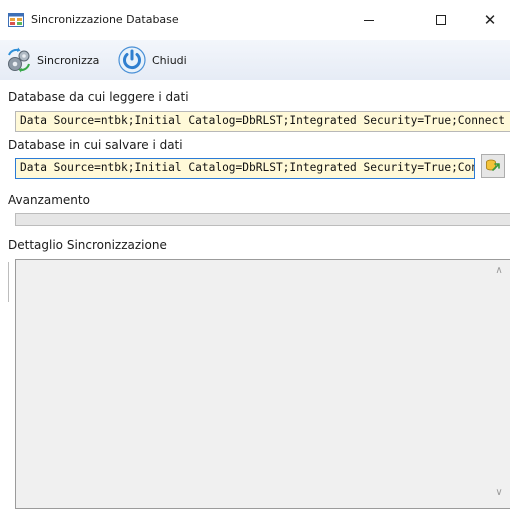 This screenshot has height=509, width=510. I want to click on close-button: Chiudi, so click(152, 60).